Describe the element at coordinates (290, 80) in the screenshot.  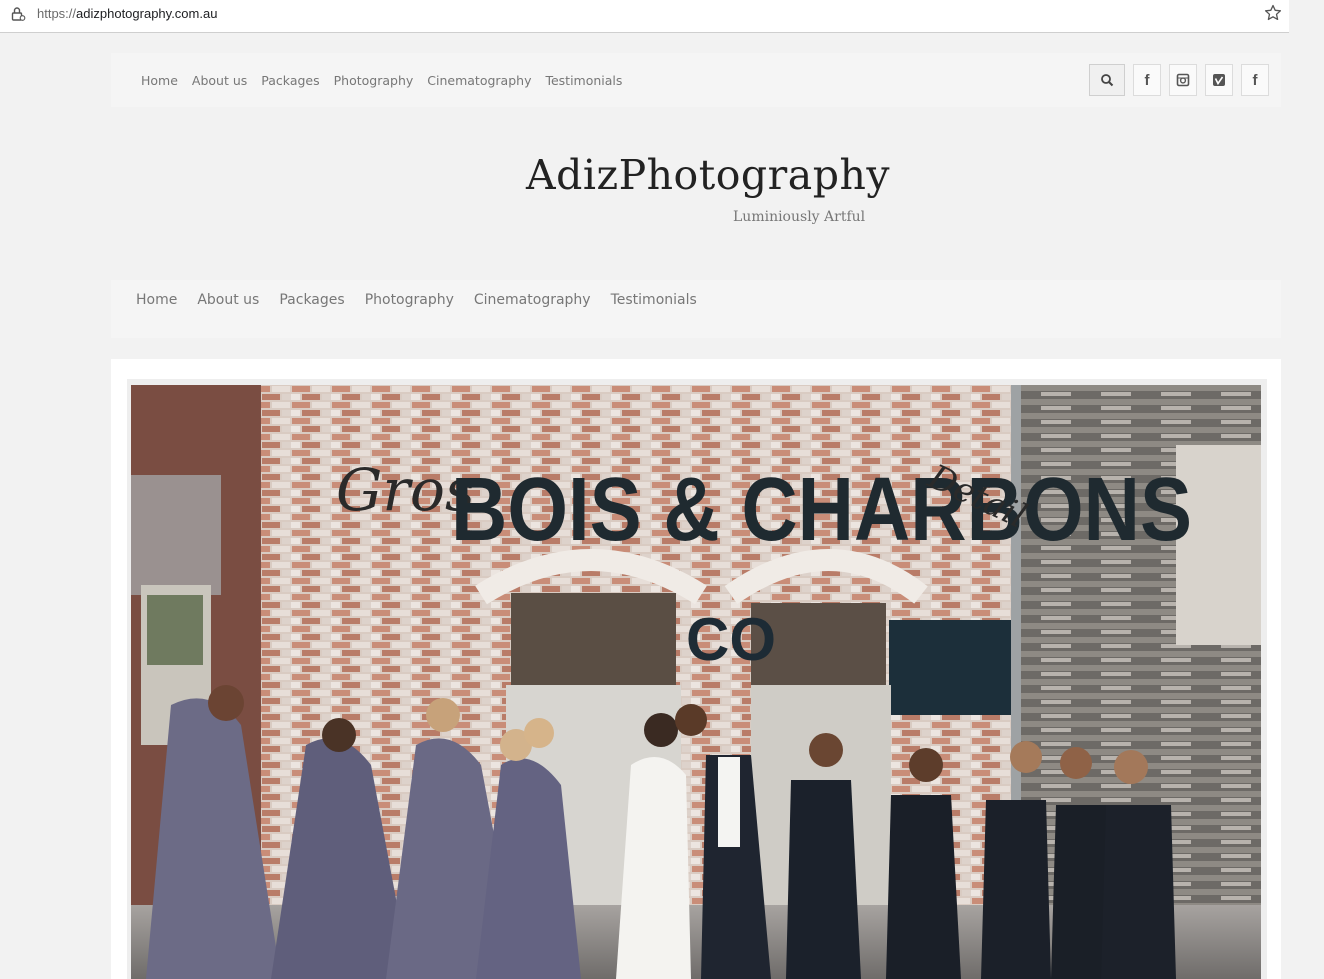
I see `top-nav-packages: Packages` at that location.